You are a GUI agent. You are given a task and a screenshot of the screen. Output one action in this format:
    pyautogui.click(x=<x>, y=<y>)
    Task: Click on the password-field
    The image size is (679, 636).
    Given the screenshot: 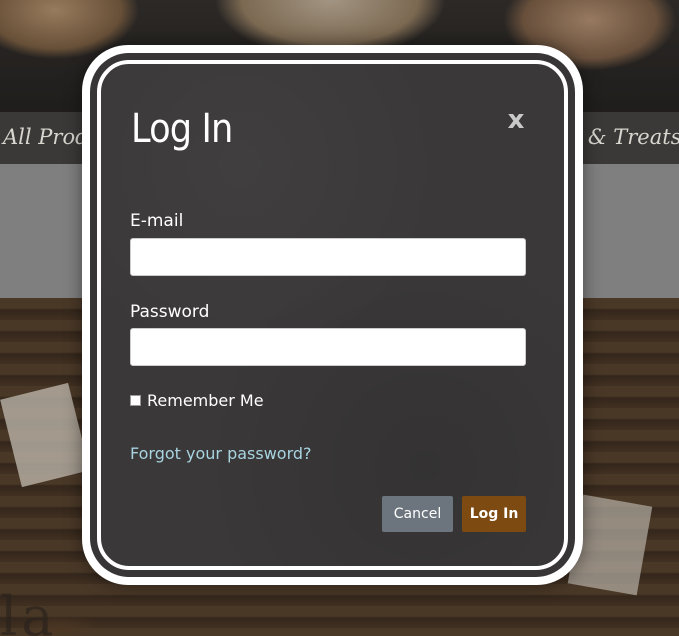 What is the action you would take?
    pyautogui.click(x=328, y=347)
    